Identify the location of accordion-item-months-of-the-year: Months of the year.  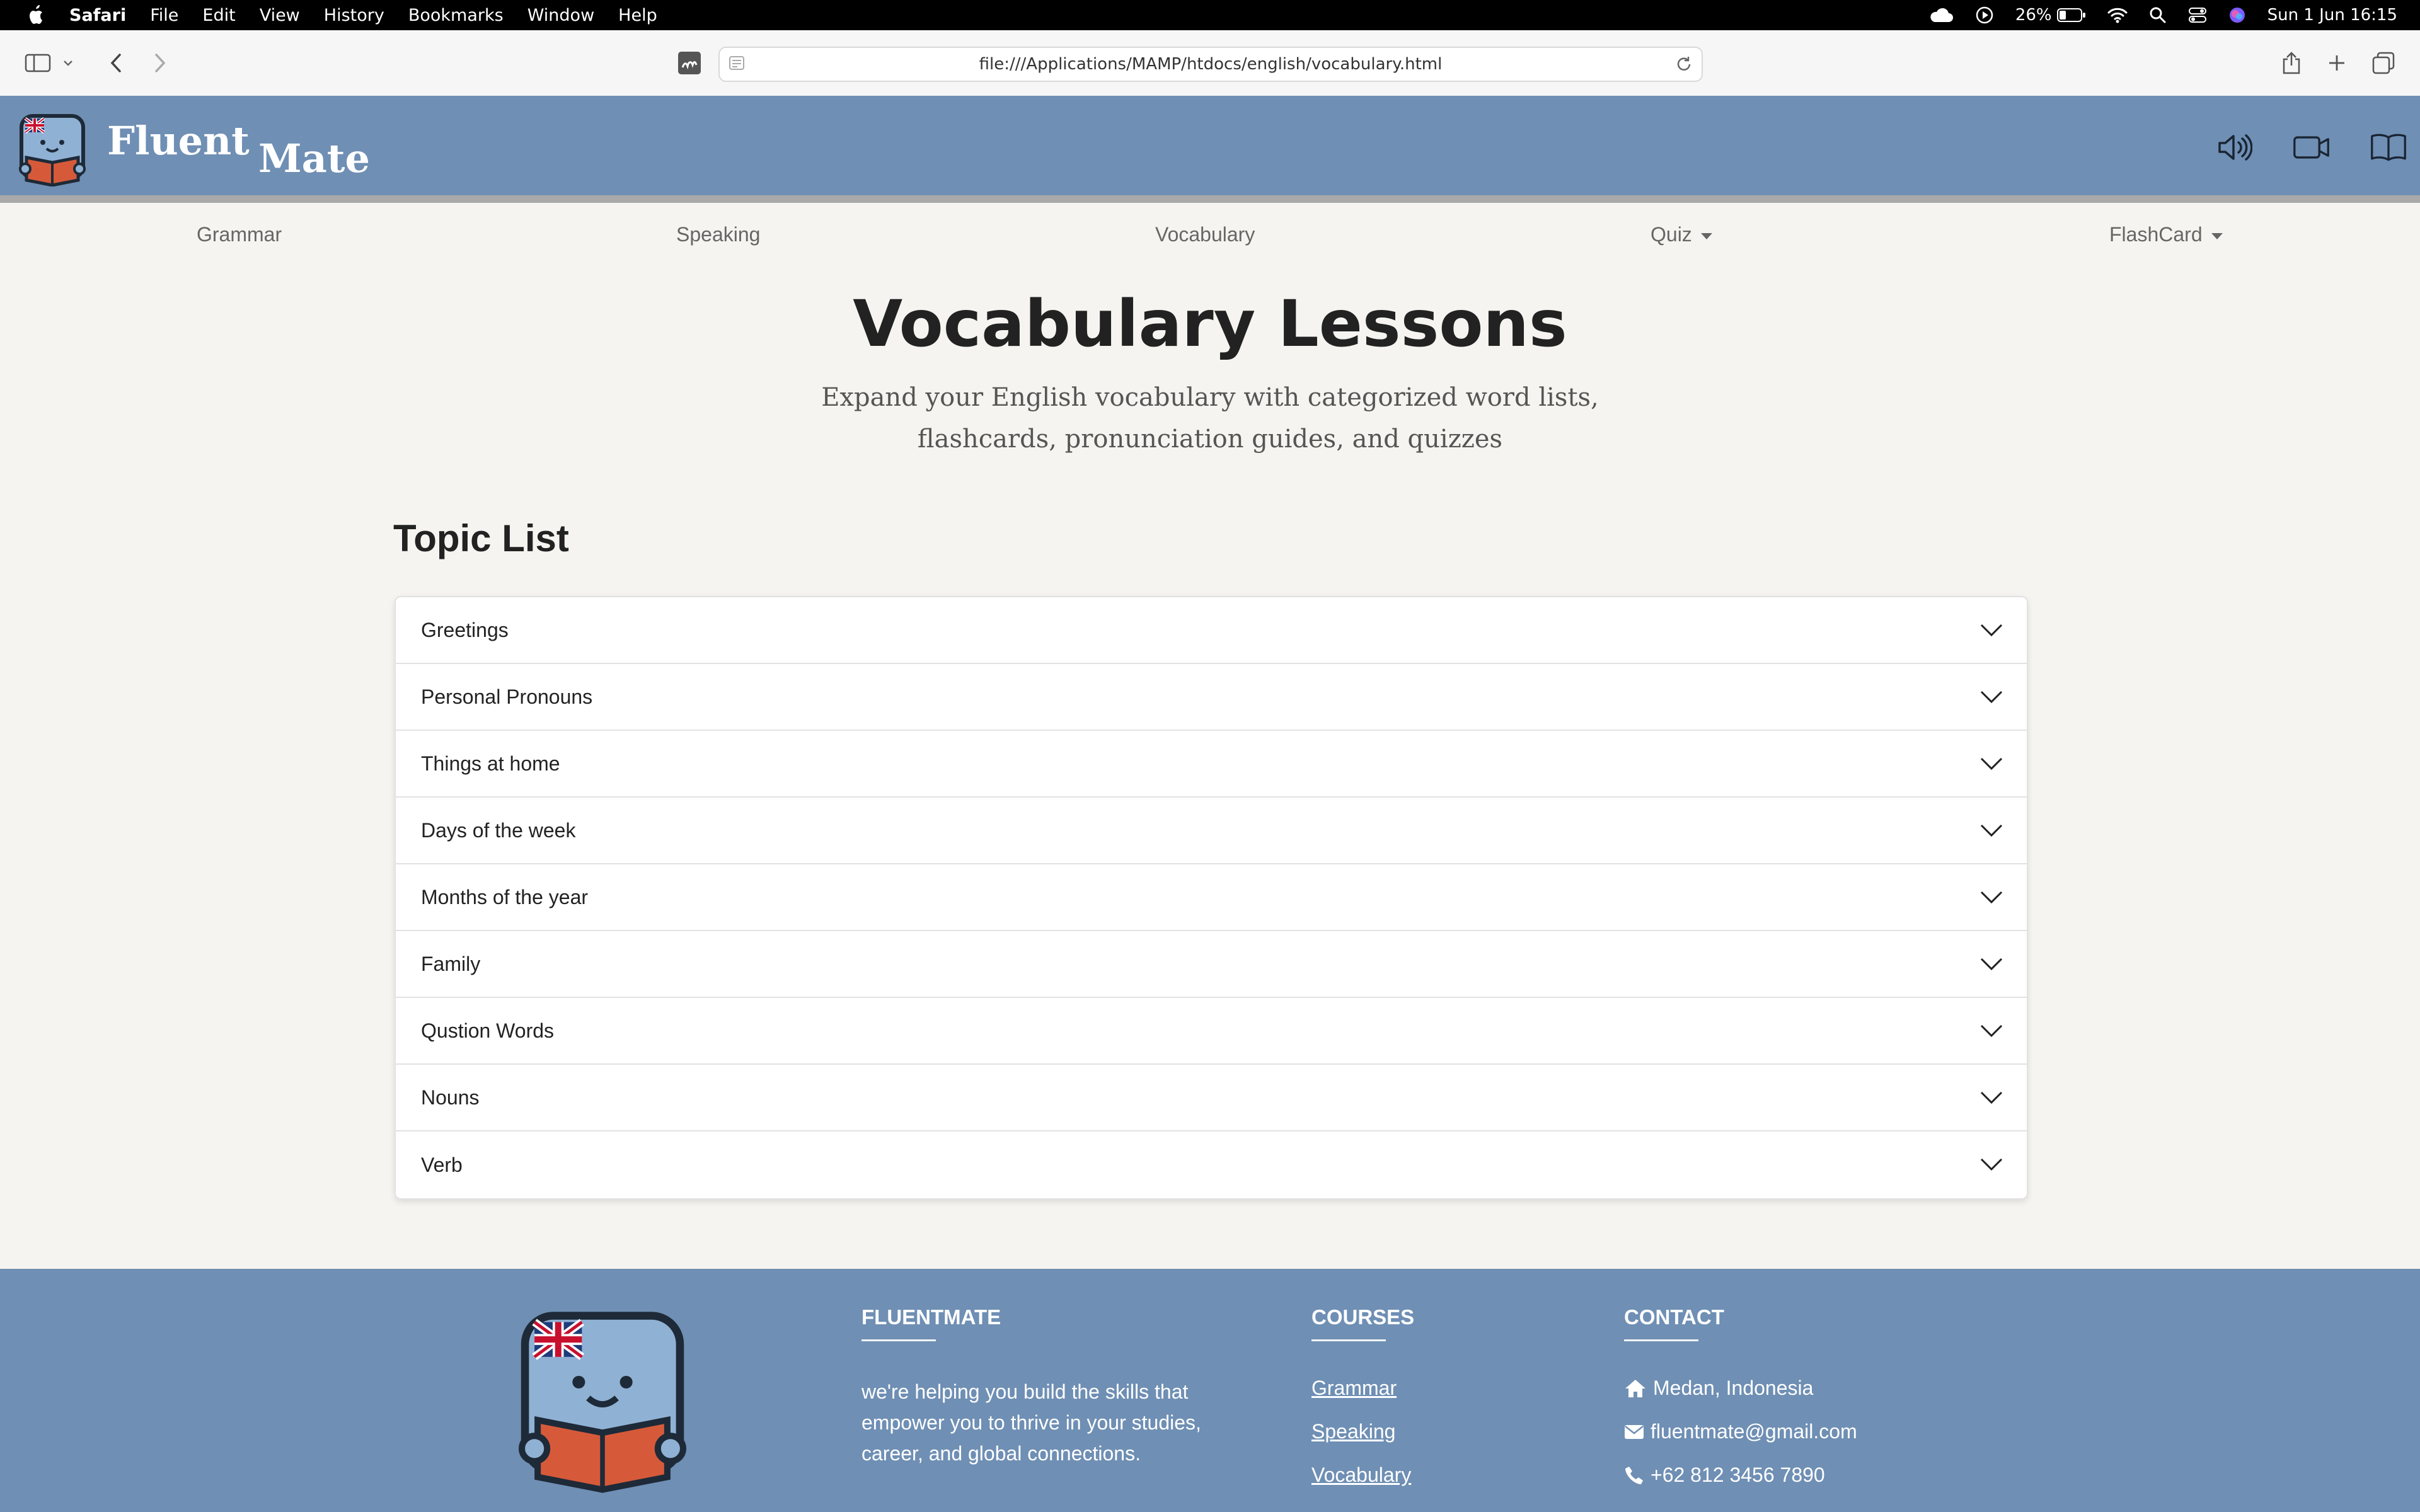
(1211, 897).